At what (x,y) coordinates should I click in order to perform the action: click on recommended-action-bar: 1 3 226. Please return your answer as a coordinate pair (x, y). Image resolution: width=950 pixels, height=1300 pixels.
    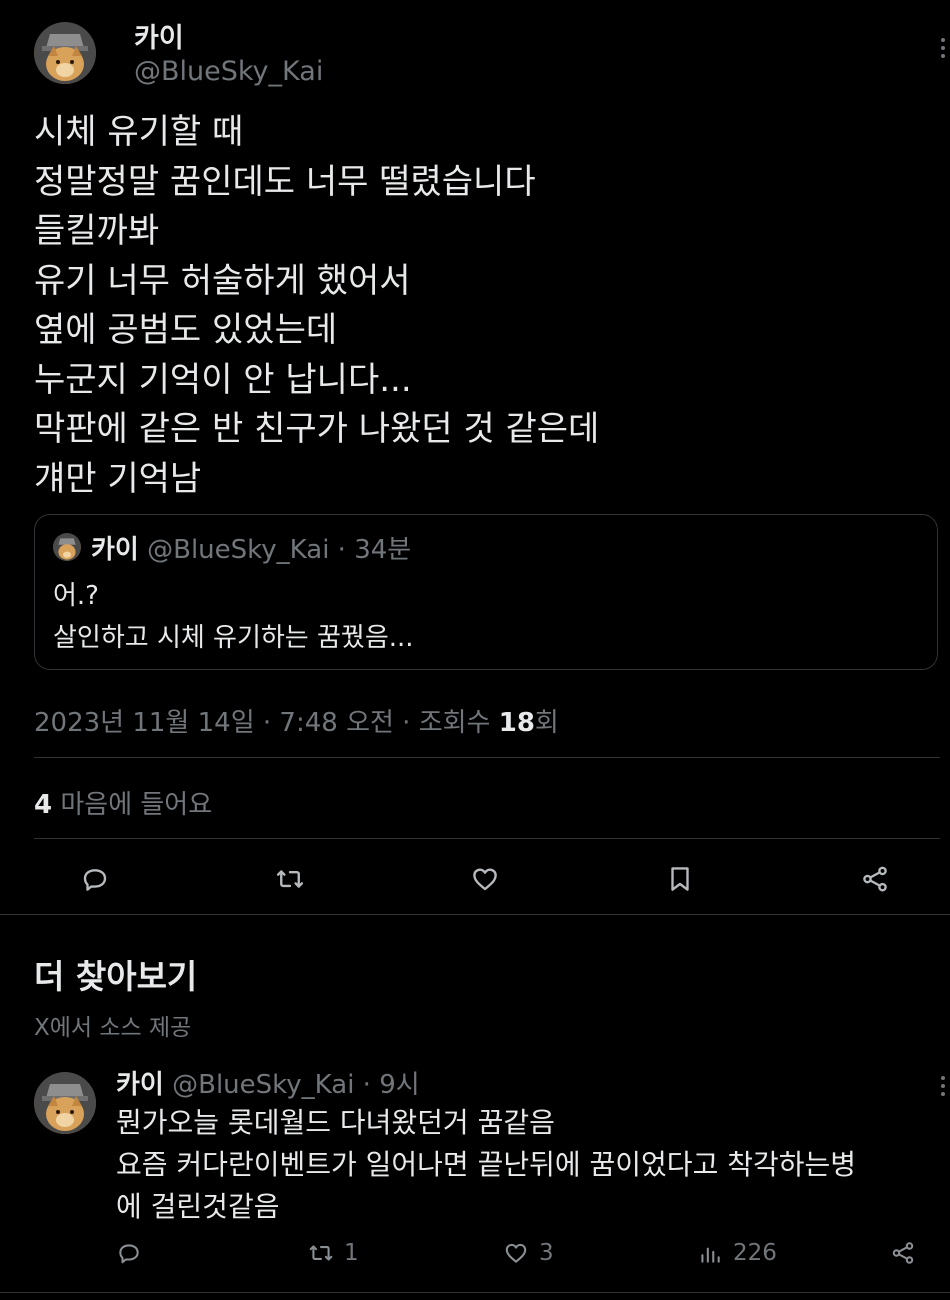
    Looking at the image, I should click on (475, 1256).